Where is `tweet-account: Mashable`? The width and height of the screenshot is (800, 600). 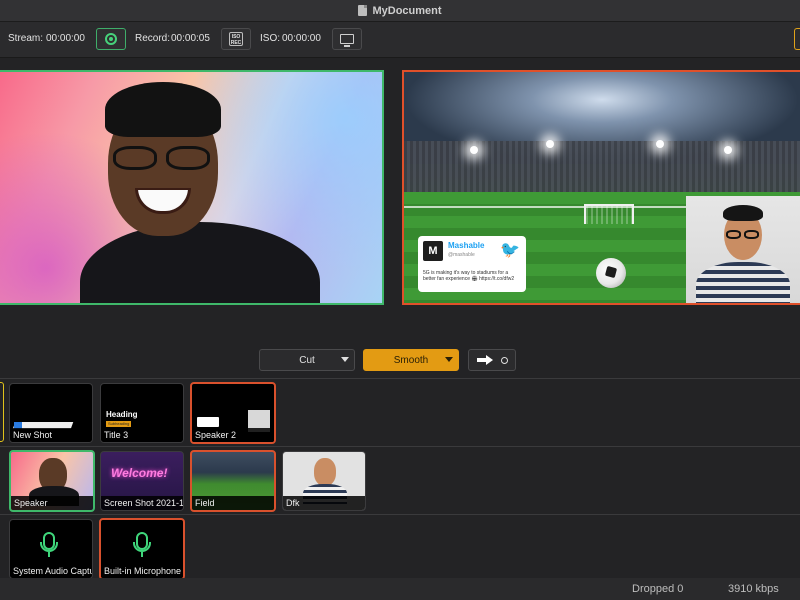 tweet-account: Mashable is located at coordinates (466, 245).